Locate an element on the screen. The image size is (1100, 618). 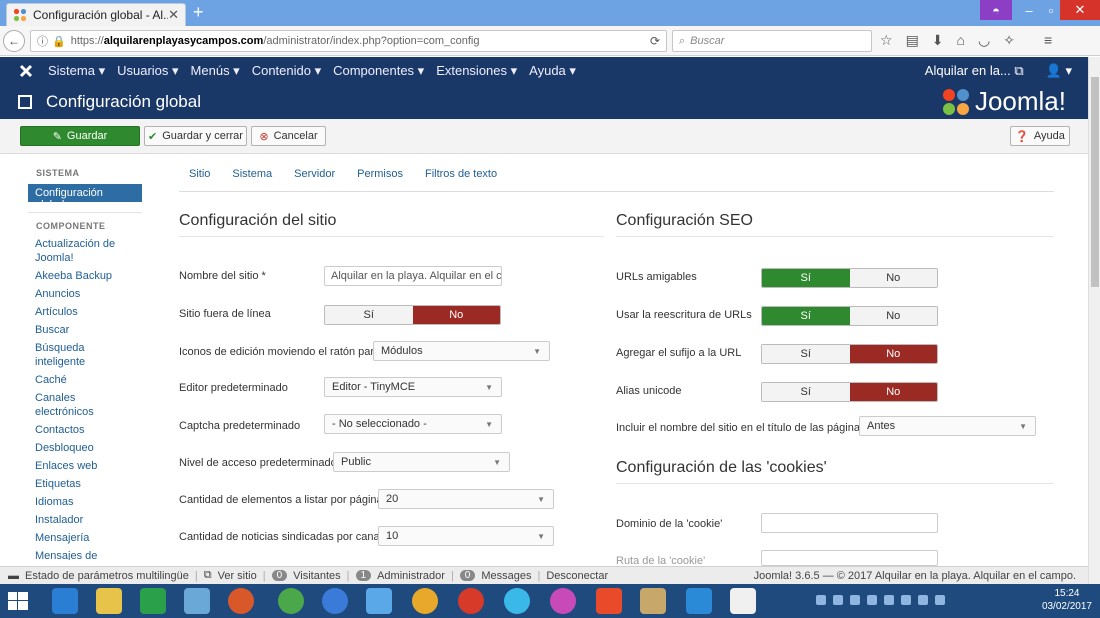
new-tab-icon: + is located at coordinates (198, 12).